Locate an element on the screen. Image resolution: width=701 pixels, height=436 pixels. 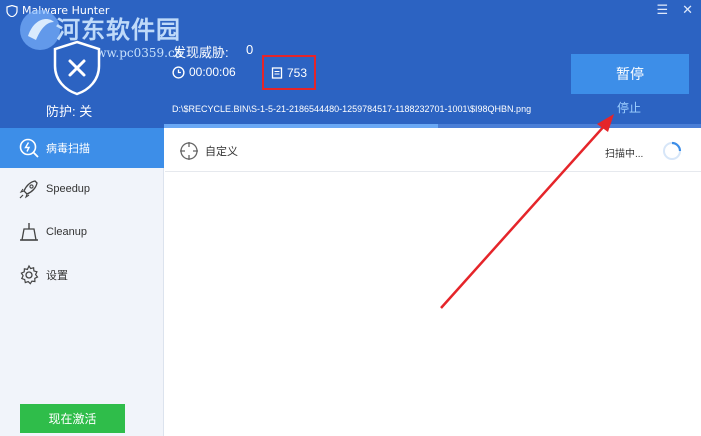
divider is located at coordinates (433, 171).